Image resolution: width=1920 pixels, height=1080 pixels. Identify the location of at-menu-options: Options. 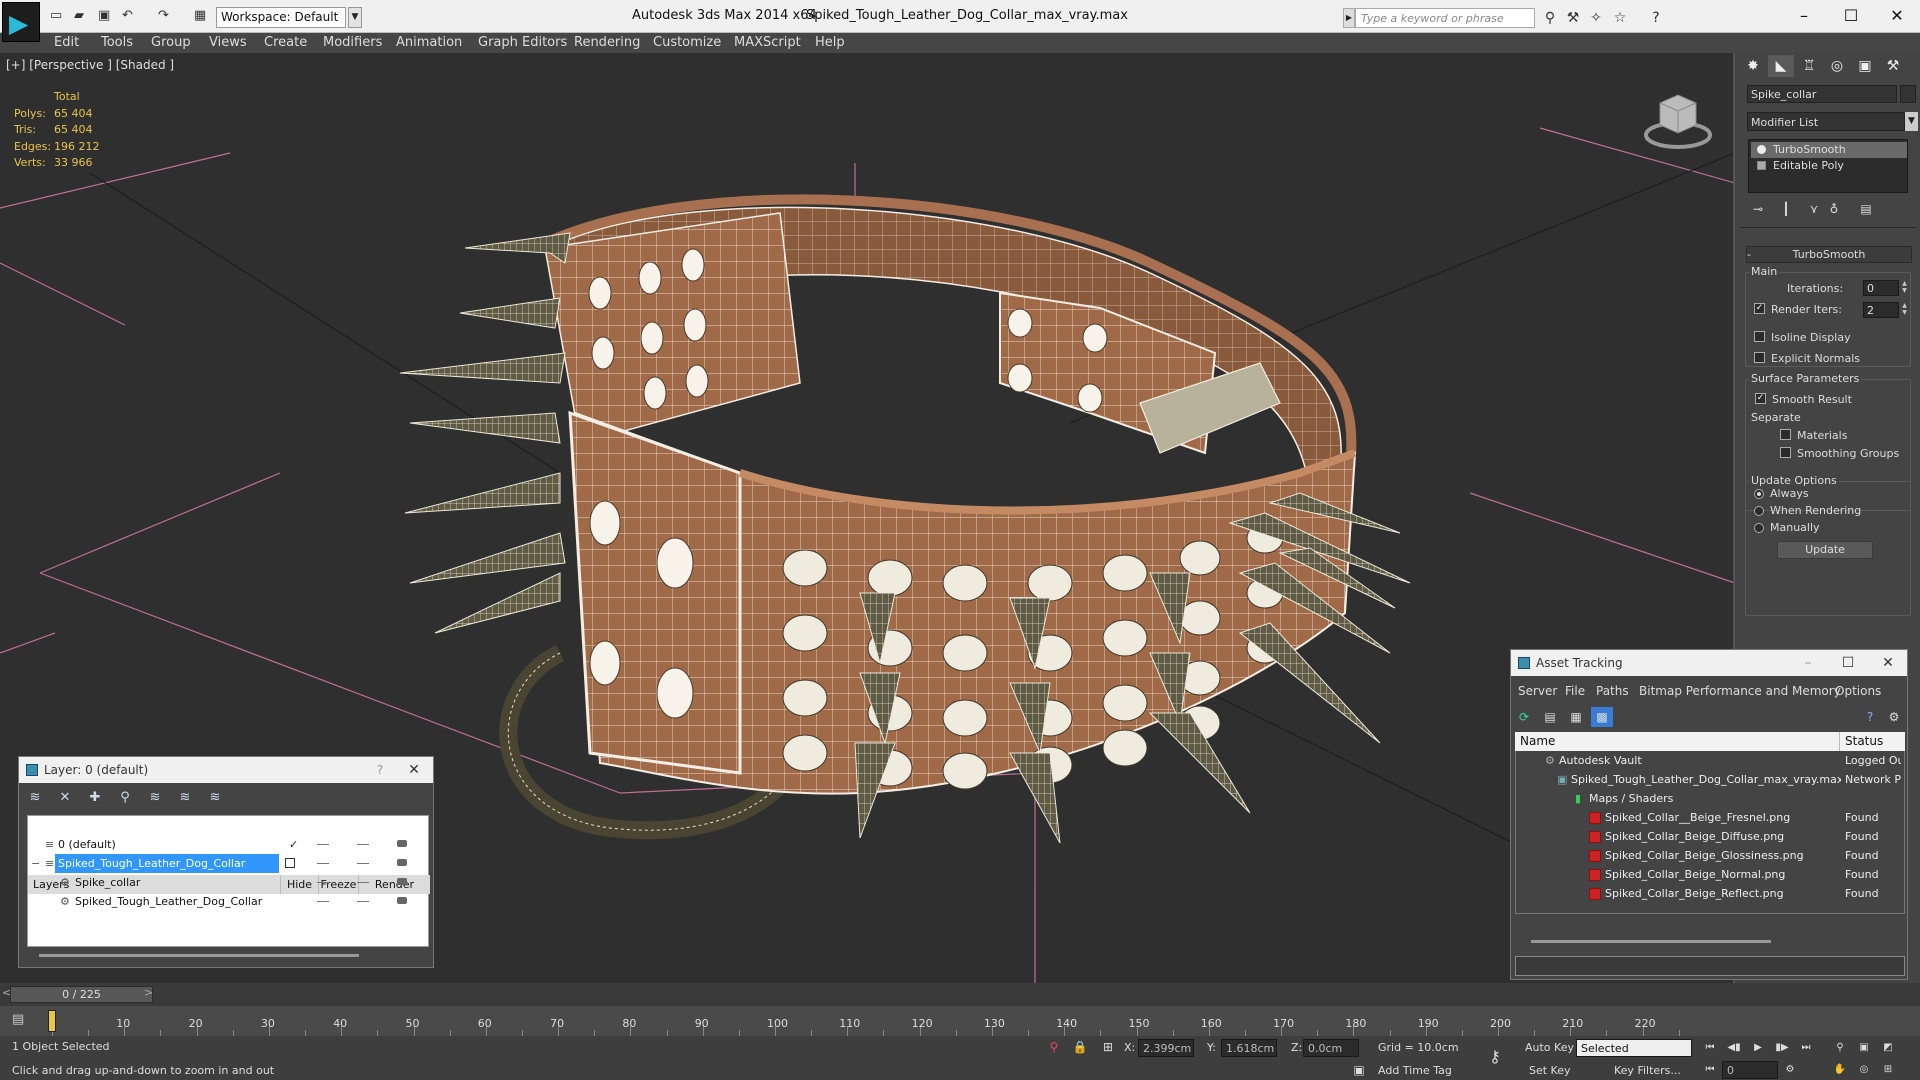
(1858, 691).